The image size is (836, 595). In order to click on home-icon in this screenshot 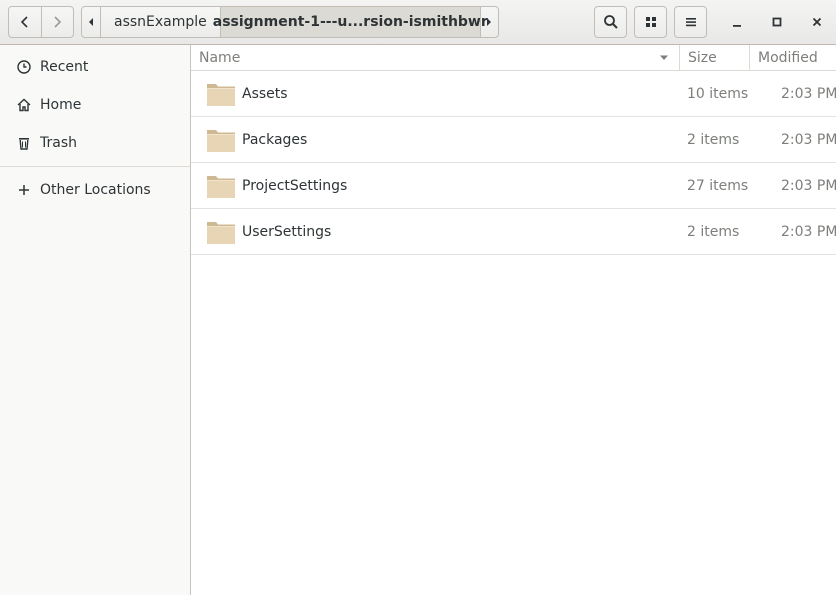, I will do `click(24, 105)`.